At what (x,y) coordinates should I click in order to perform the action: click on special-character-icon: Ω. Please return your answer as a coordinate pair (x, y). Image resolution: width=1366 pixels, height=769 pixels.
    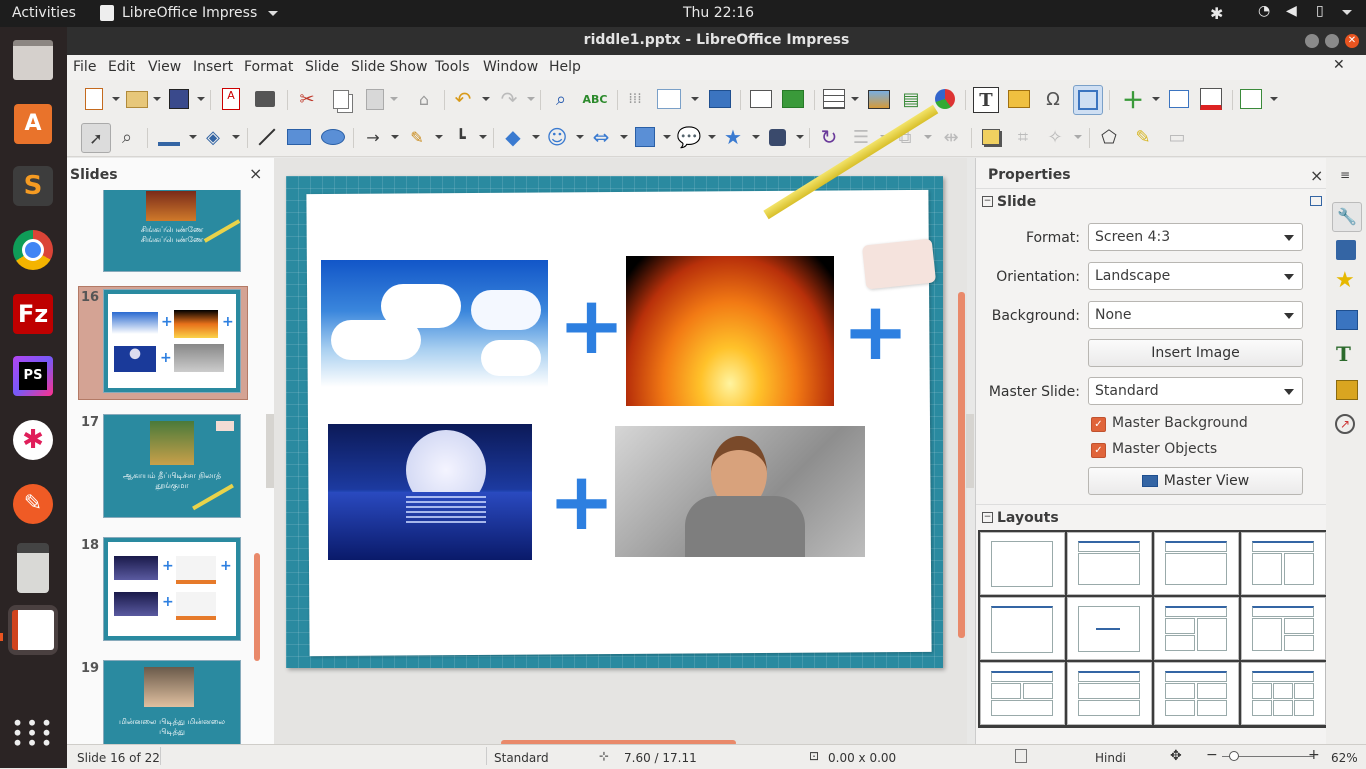
    Looking at the image, I should click on (1053, 99).